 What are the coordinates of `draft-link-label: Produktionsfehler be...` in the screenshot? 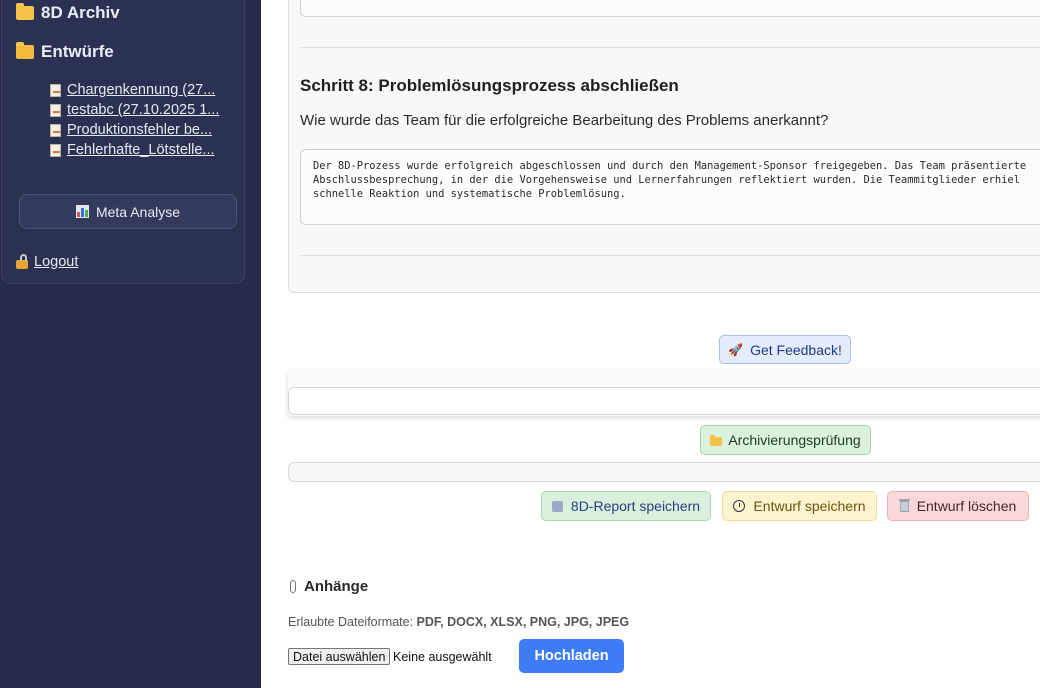 It's located at (140, 130).